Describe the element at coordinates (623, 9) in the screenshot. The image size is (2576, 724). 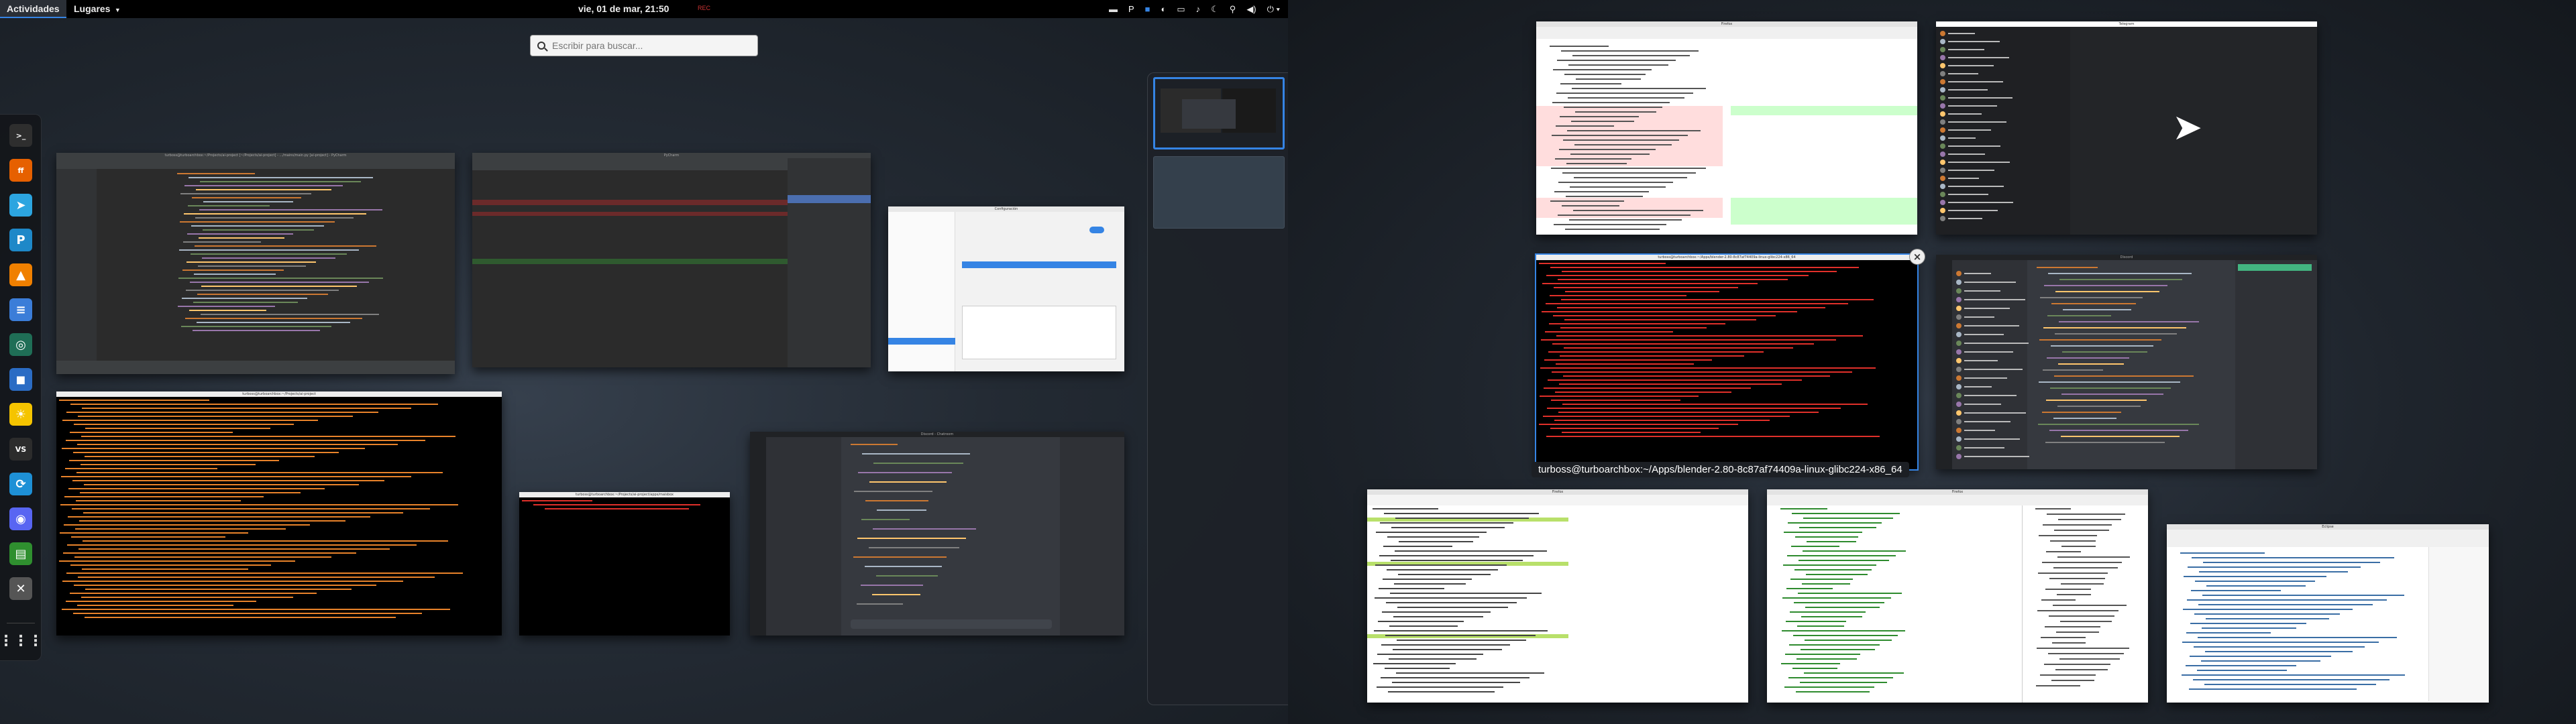
I see `clock: vie, 01 de mar, 21:50` at that location.